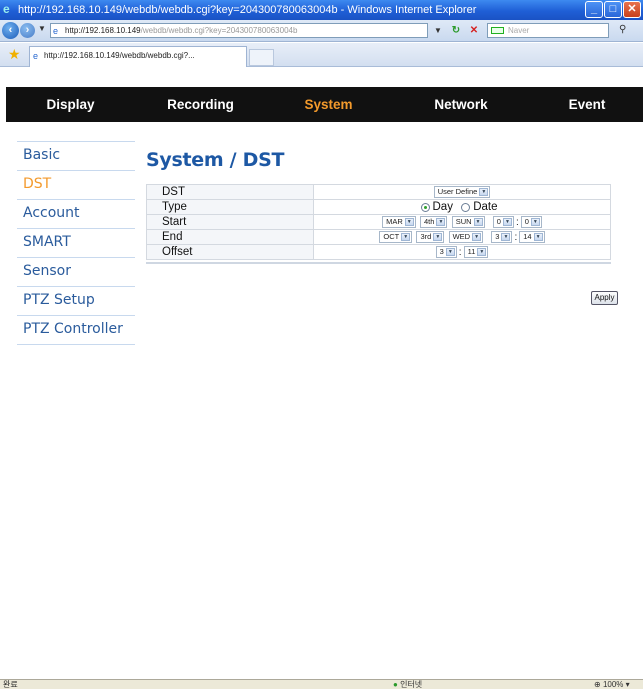 This screenshot has width=643, height=689. What do you see at coordinates (632, 9) in the screenshot?
I see `close-button: ✕` at bounding box center [632, 9].